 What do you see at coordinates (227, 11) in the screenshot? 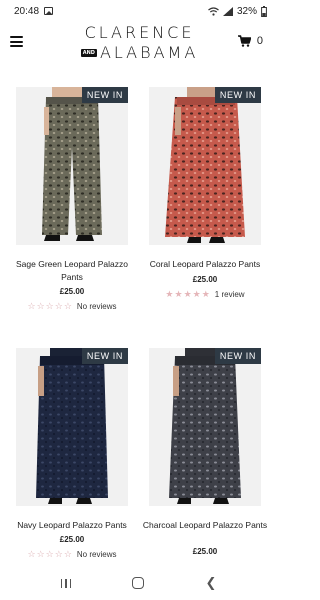
I see `signal-icon` at bounding box center [227, 11].